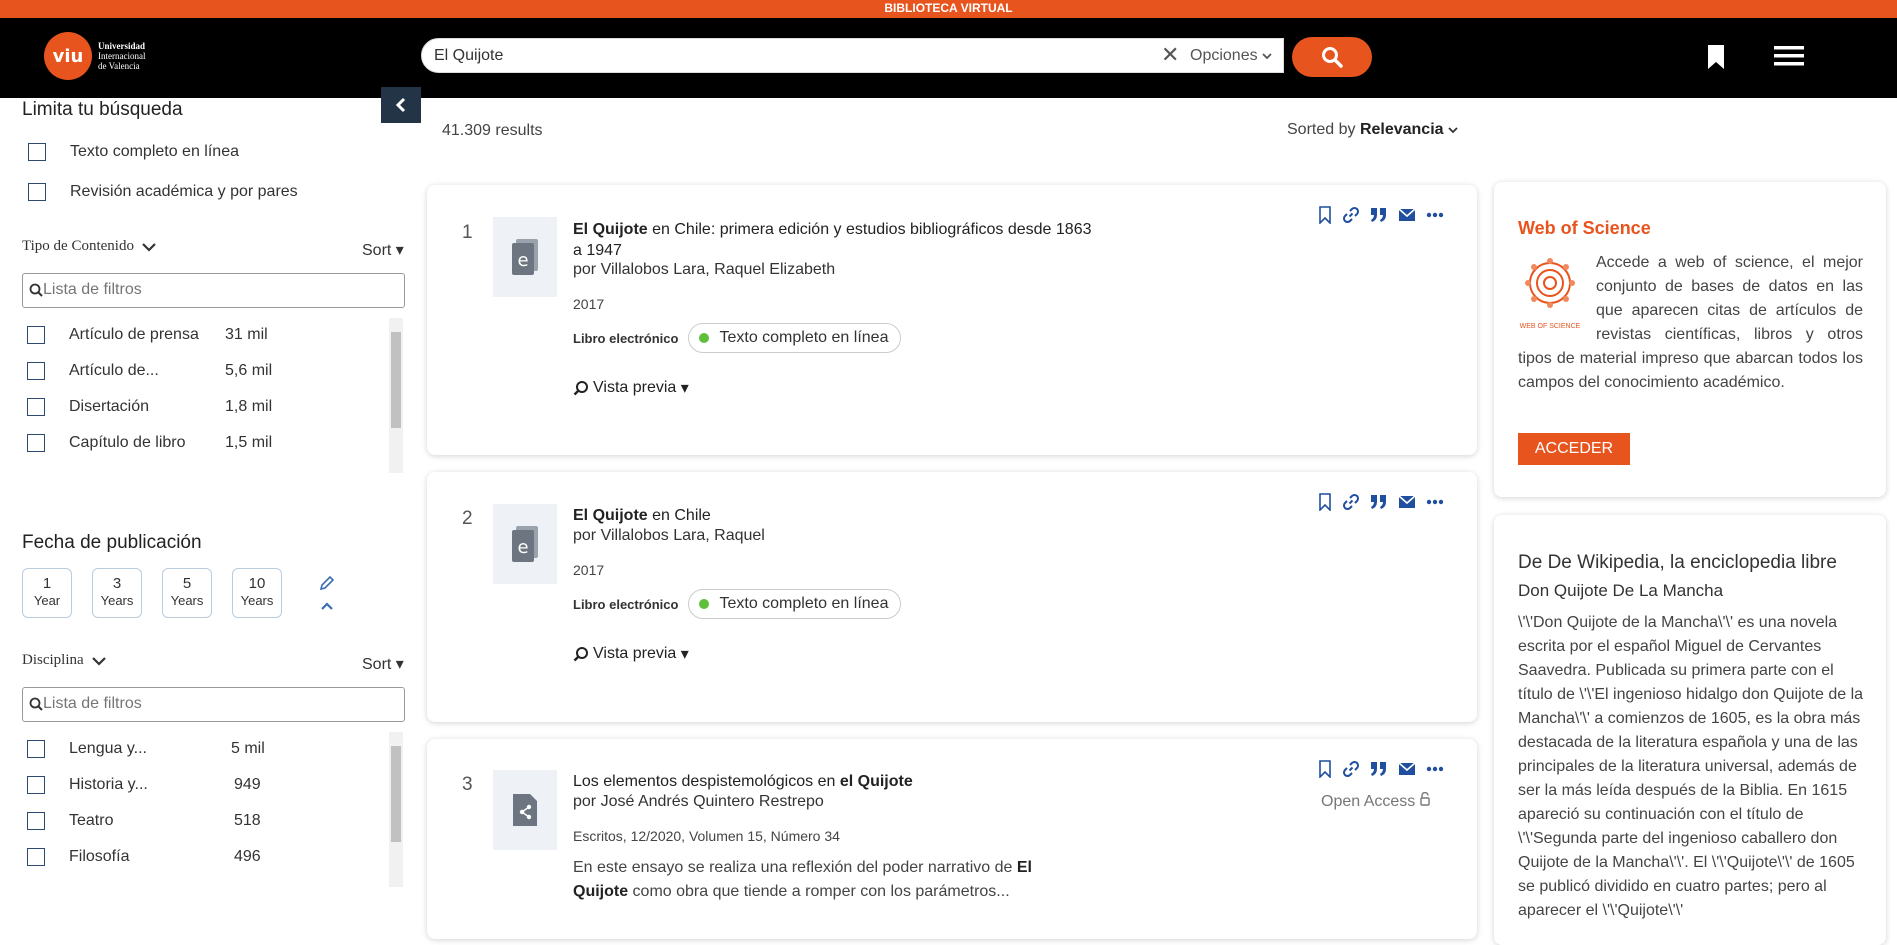 The height and width of the screenshot is (945, 1897). What do you see at coordinates (47, 593) in the screenshot?
I see `date-1-year-button: 1 Year` at bounding box center [47, 593].